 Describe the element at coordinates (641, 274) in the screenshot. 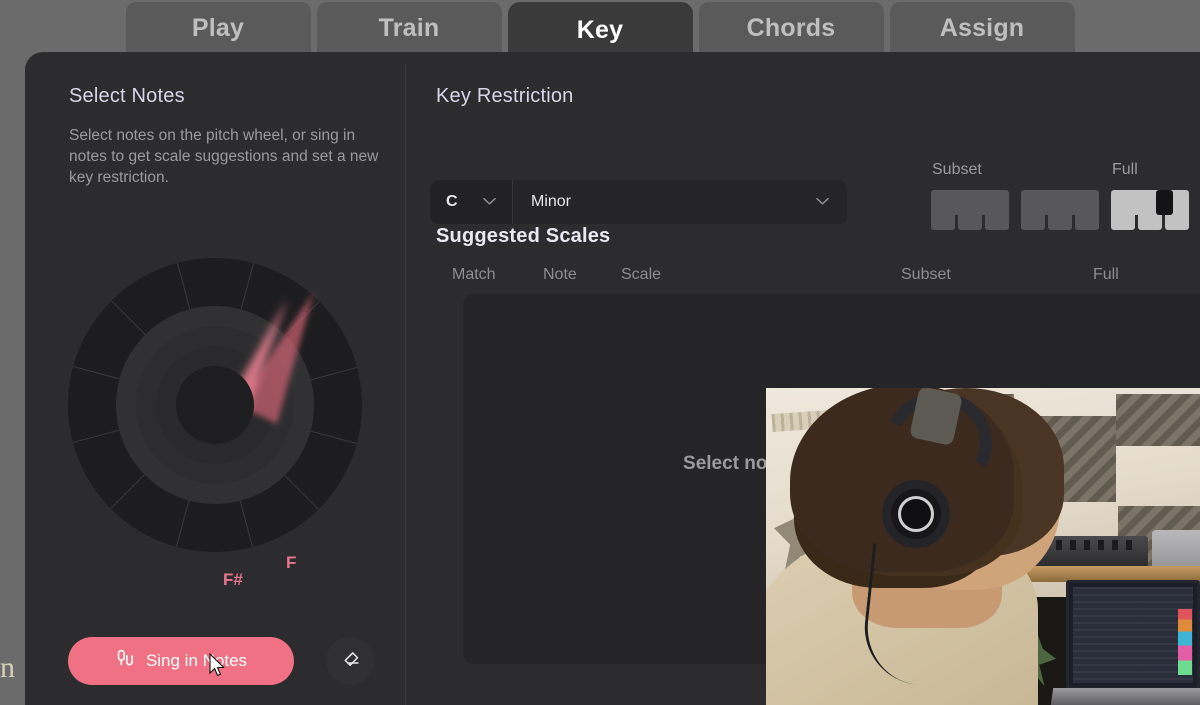

I see `column-header-scale: Scale` at that location.